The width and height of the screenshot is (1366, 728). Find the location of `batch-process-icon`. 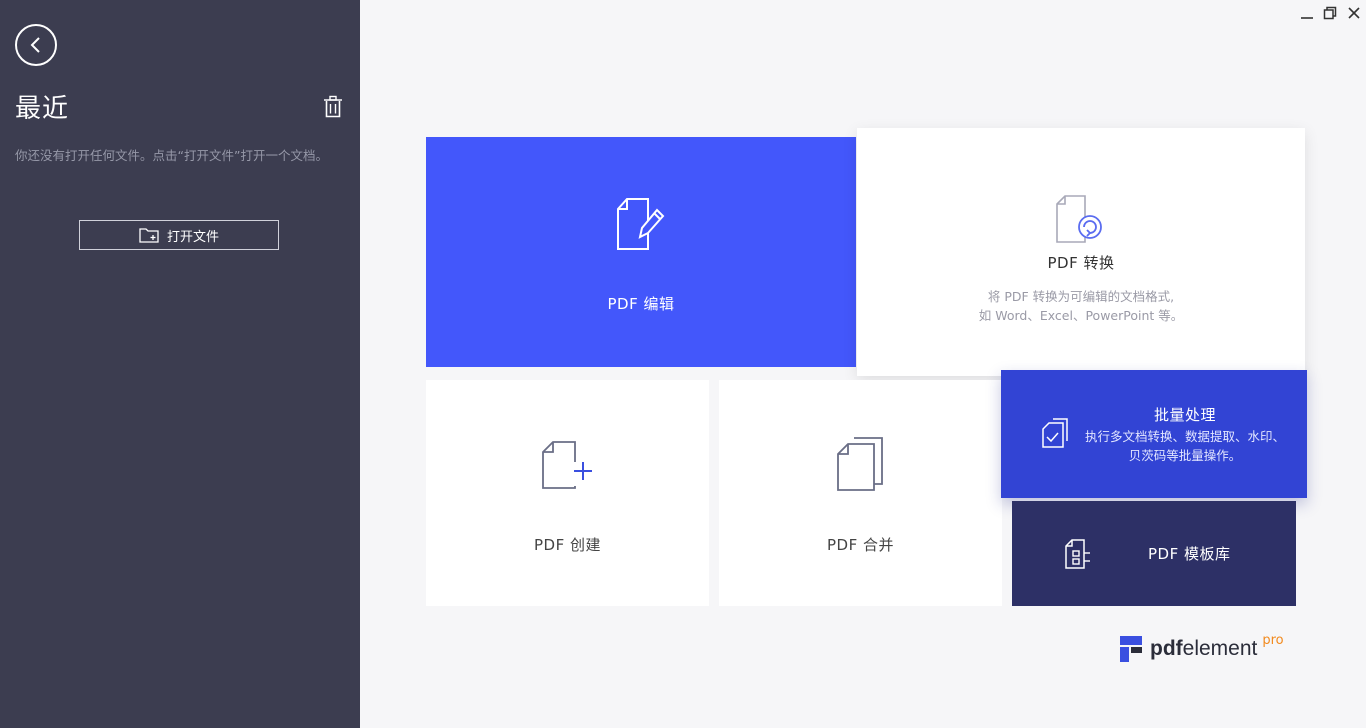

batch-process-icon is located at coordinates (1055, 433).